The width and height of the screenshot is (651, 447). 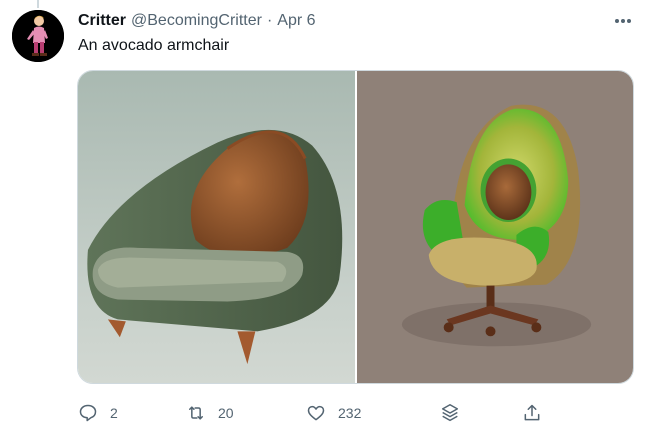 I want to click on reply-button: 2, so click(x=98, y=413).